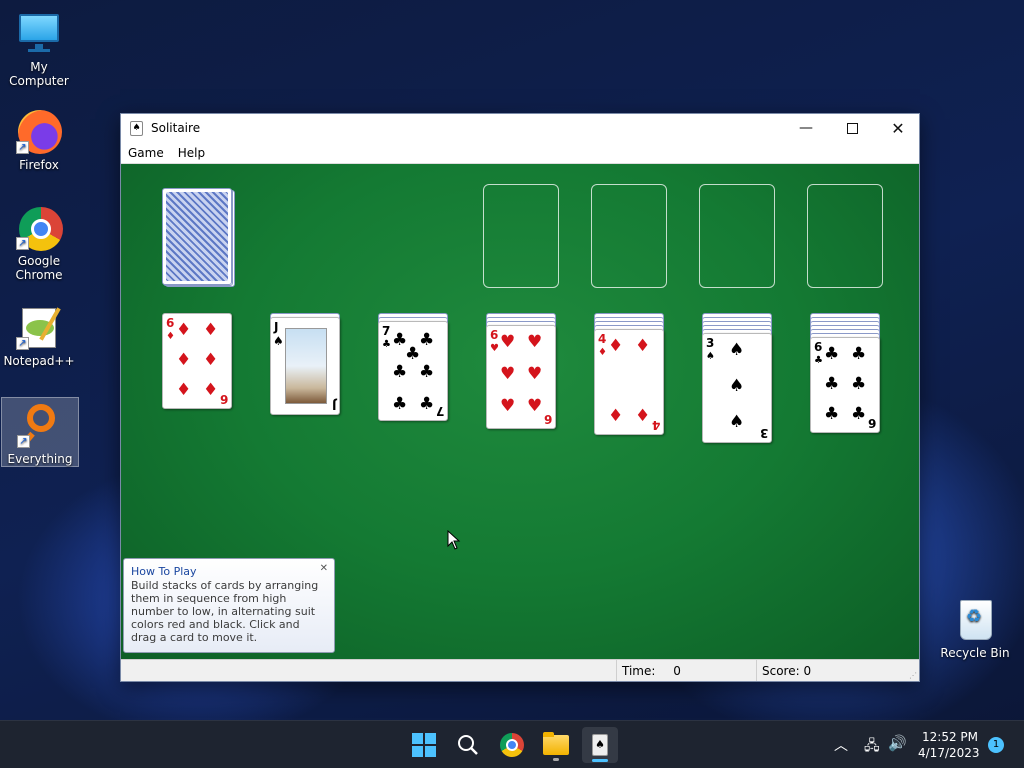  I want to click on card-back, so click(197, 236).